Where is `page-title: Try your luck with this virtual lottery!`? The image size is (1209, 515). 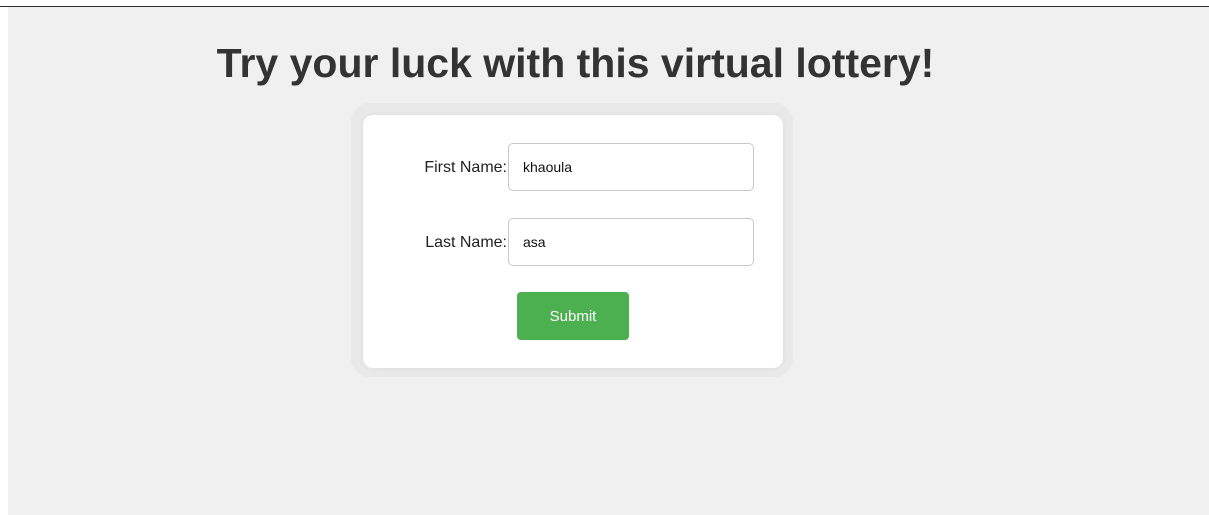
page-title: Try your luck with this virtual lottery! is located at coordinates (575, 63).